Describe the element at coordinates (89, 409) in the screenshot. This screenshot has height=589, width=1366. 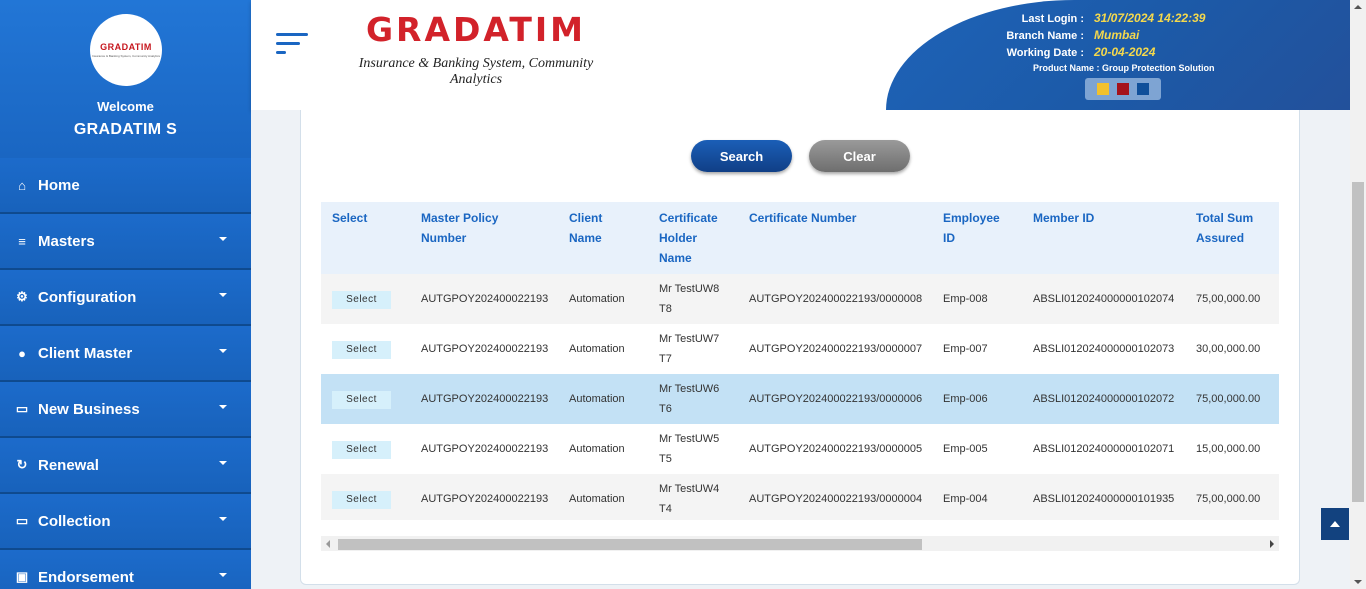
I see `sidebar-item-label: New Business` at that location.